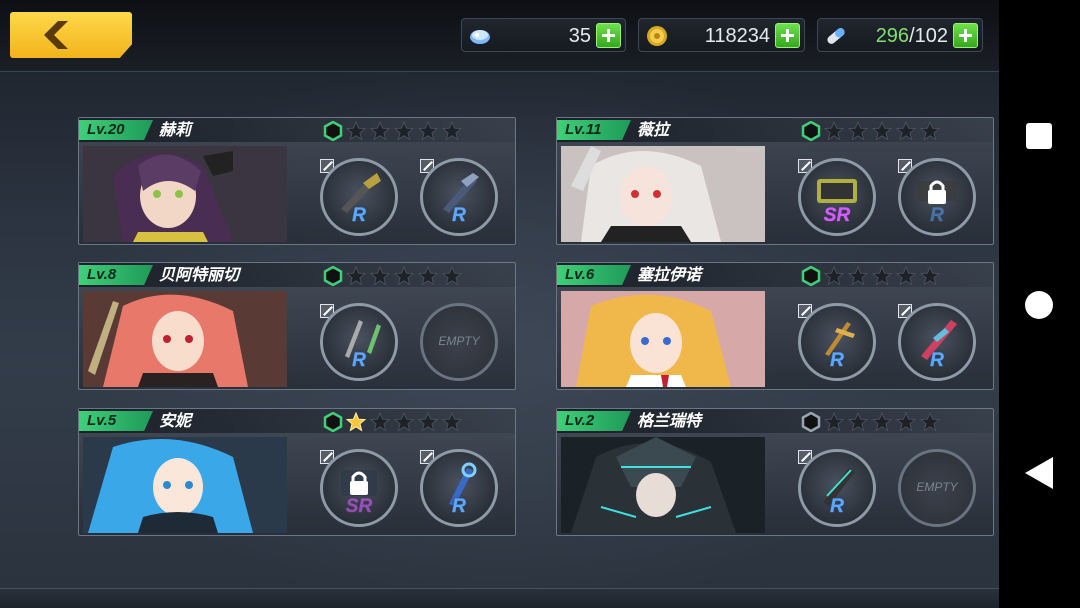 The height and width of the screenshot is (608, 1080). Describe the element at coordinates (116, 275) in the screenshot. I see `level-badge: Lv.8` at that location.